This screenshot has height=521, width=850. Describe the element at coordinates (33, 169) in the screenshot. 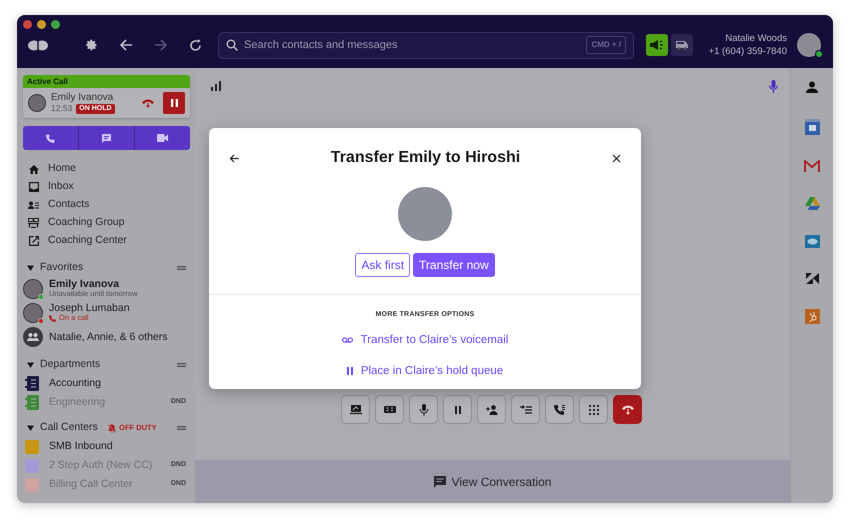

I see `home-icon` at that location.